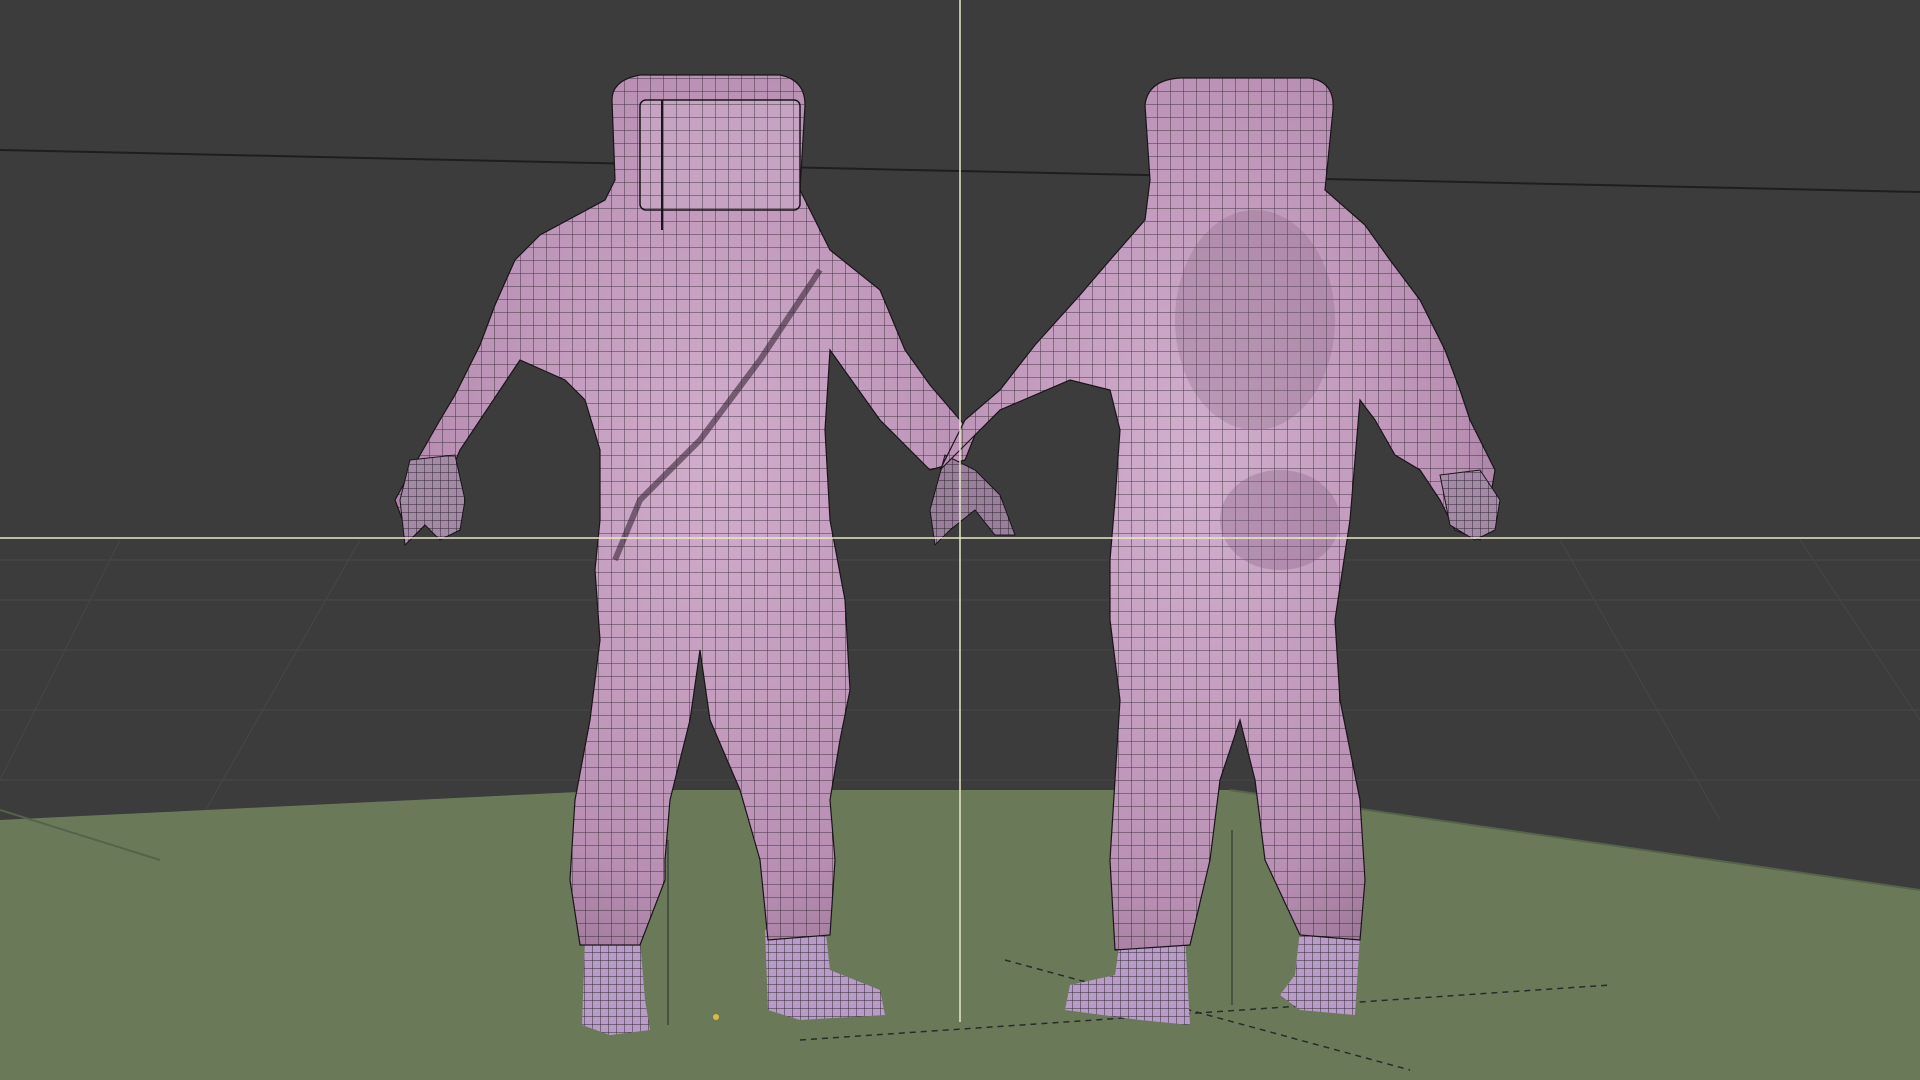 Image resolution: width=1920 pixels, height=1080 pixels. I want to click on back-air-pack-bulge, so click(1255, 320).